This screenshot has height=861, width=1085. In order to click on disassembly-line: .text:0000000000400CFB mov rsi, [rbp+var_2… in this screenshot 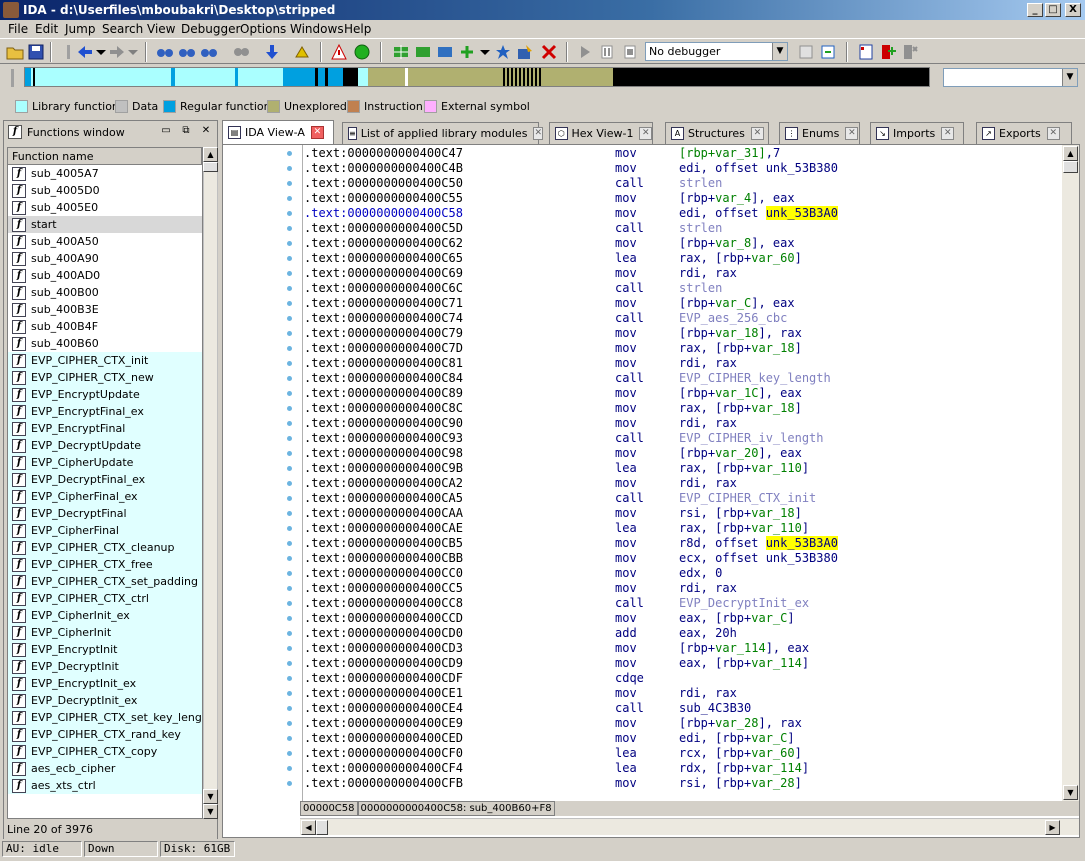, I will do `click(683, 783)`.